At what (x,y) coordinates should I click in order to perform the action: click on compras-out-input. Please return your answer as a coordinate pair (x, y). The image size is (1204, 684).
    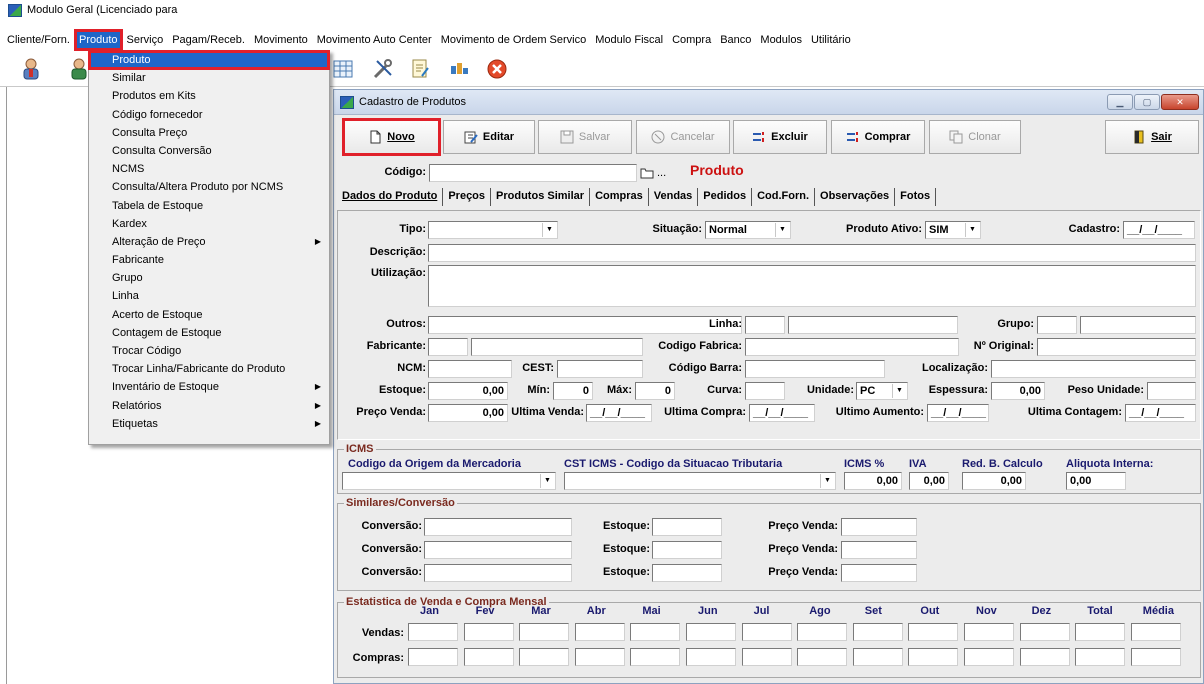
    Looking at the image, I should click on (933, 657).